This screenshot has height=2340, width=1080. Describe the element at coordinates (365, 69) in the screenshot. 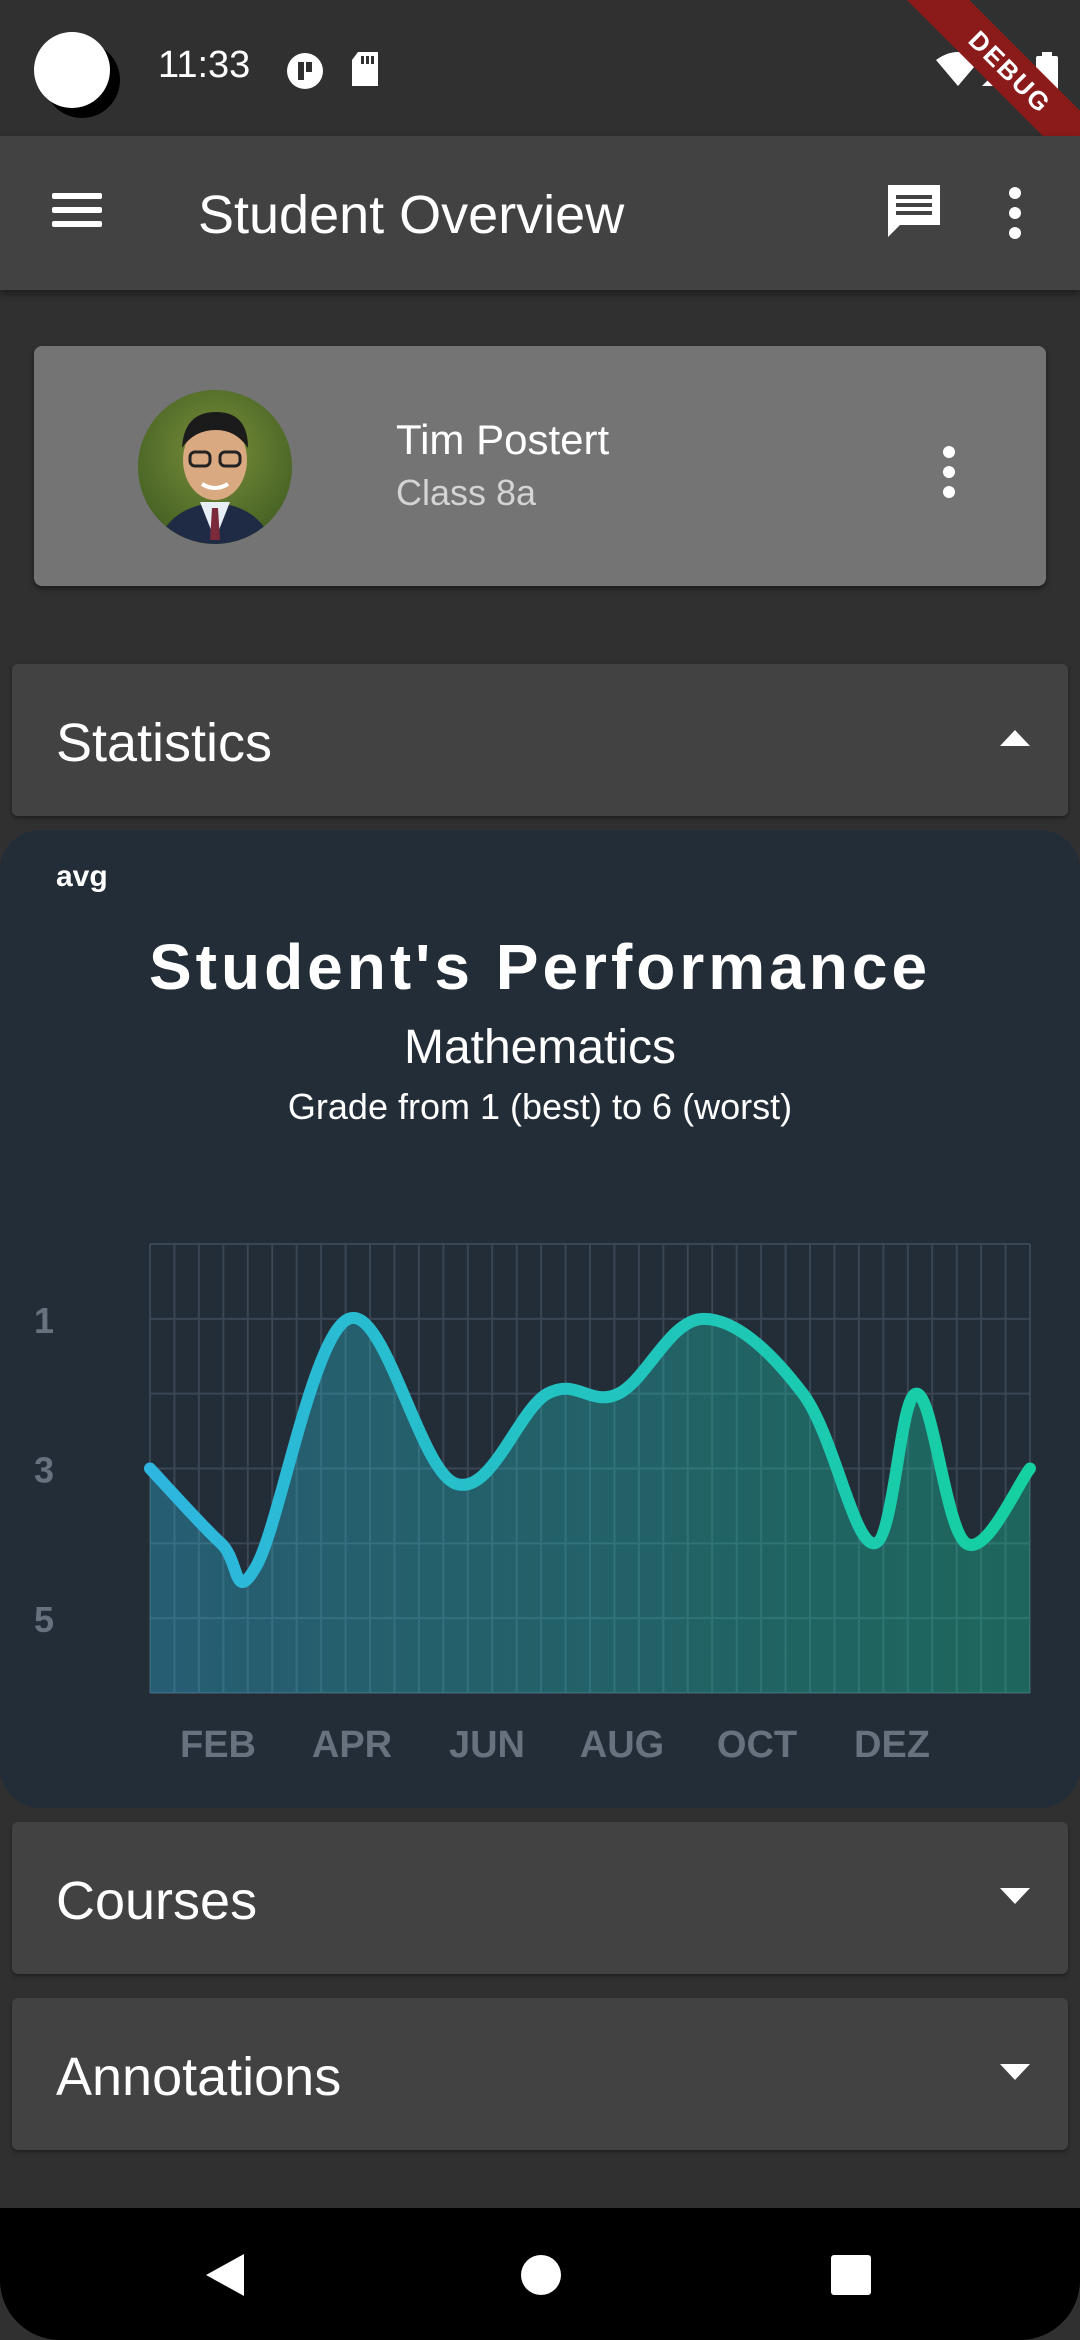

I see `sd-card-icon` at that location.